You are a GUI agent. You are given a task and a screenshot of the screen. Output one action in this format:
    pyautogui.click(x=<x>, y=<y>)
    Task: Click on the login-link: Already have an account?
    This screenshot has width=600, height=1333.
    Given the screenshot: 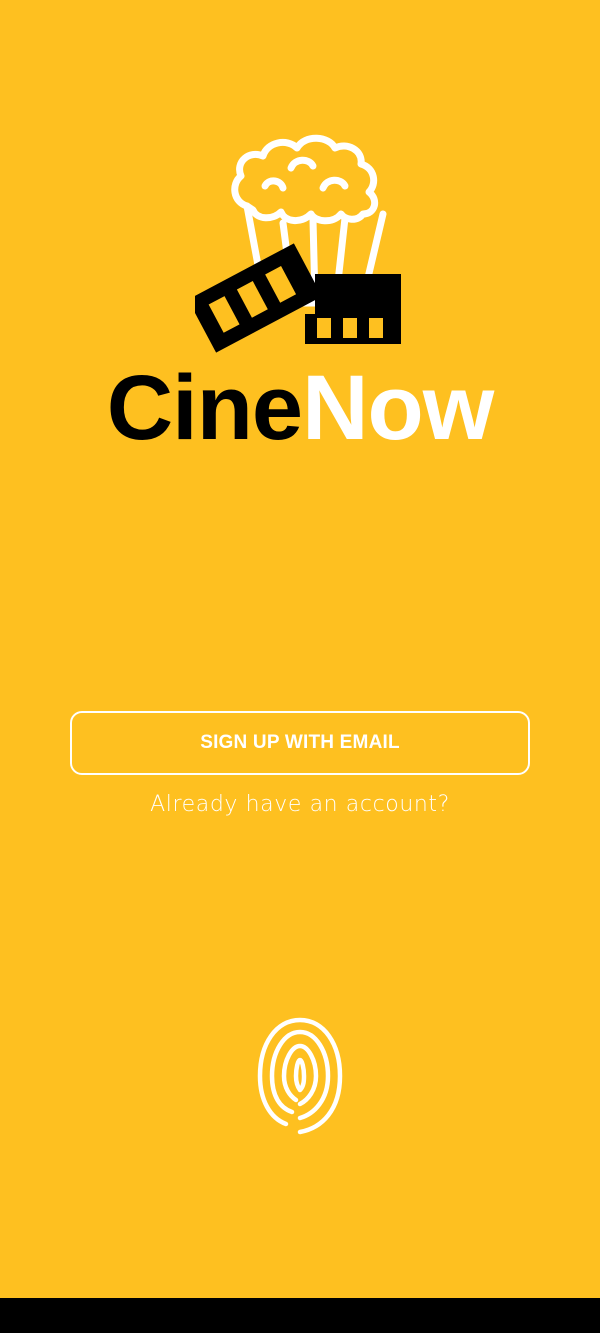 What is the action you would take?
    pyautogui.click(x=300, y=804)
    